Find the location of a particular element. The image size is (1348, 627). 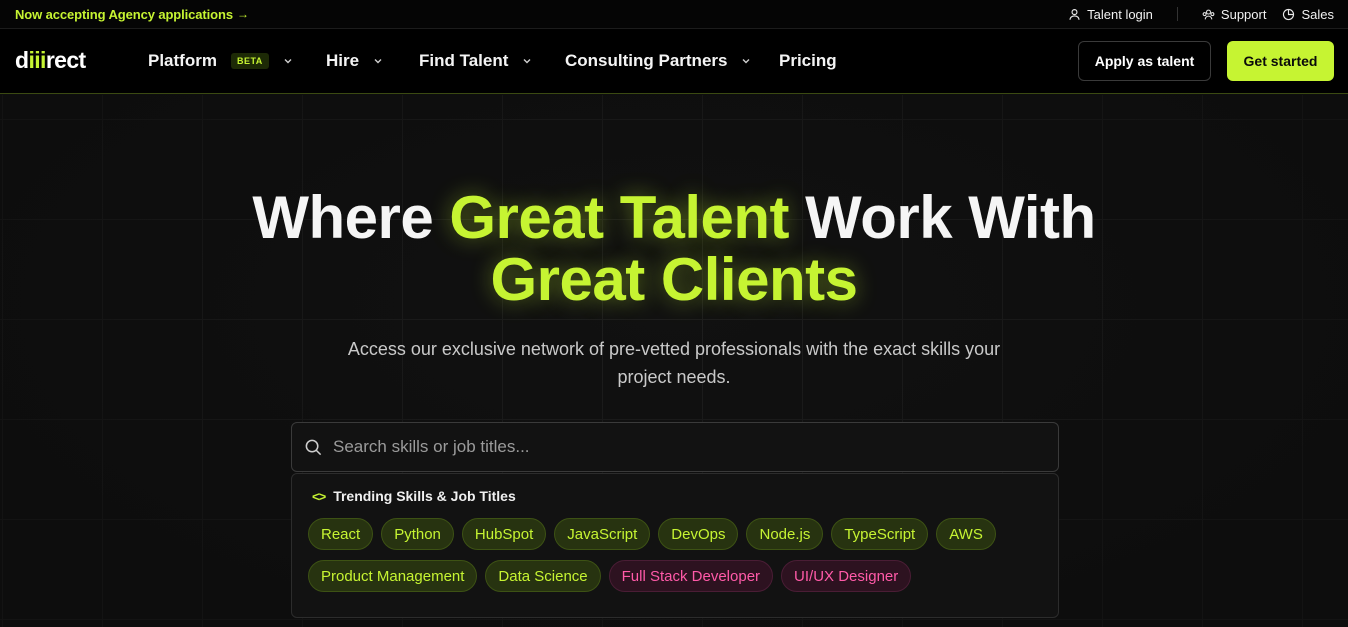

chip-typescript: TypeScript is located at coordinates (880, 534).